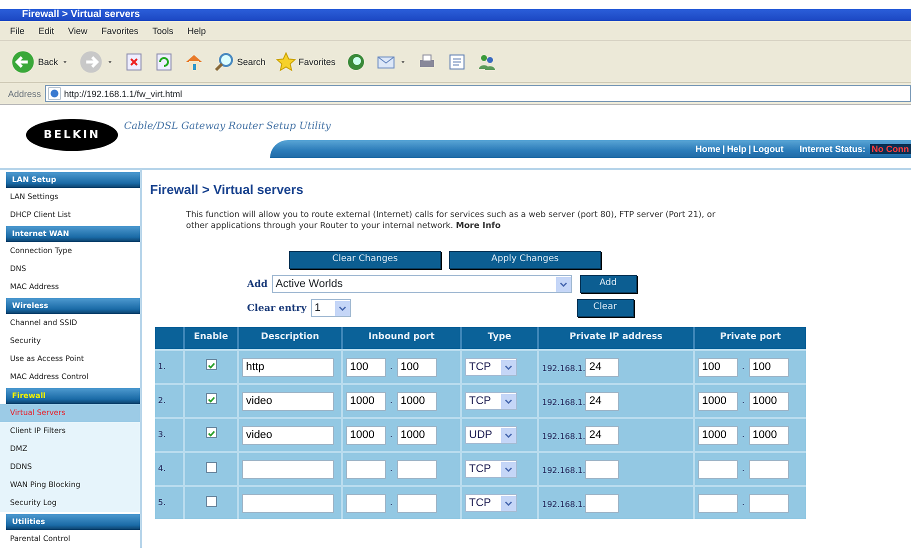  Describe the element at coordinates (46, 30) in the screenshot. I see `menu-item: Edit` at that location.